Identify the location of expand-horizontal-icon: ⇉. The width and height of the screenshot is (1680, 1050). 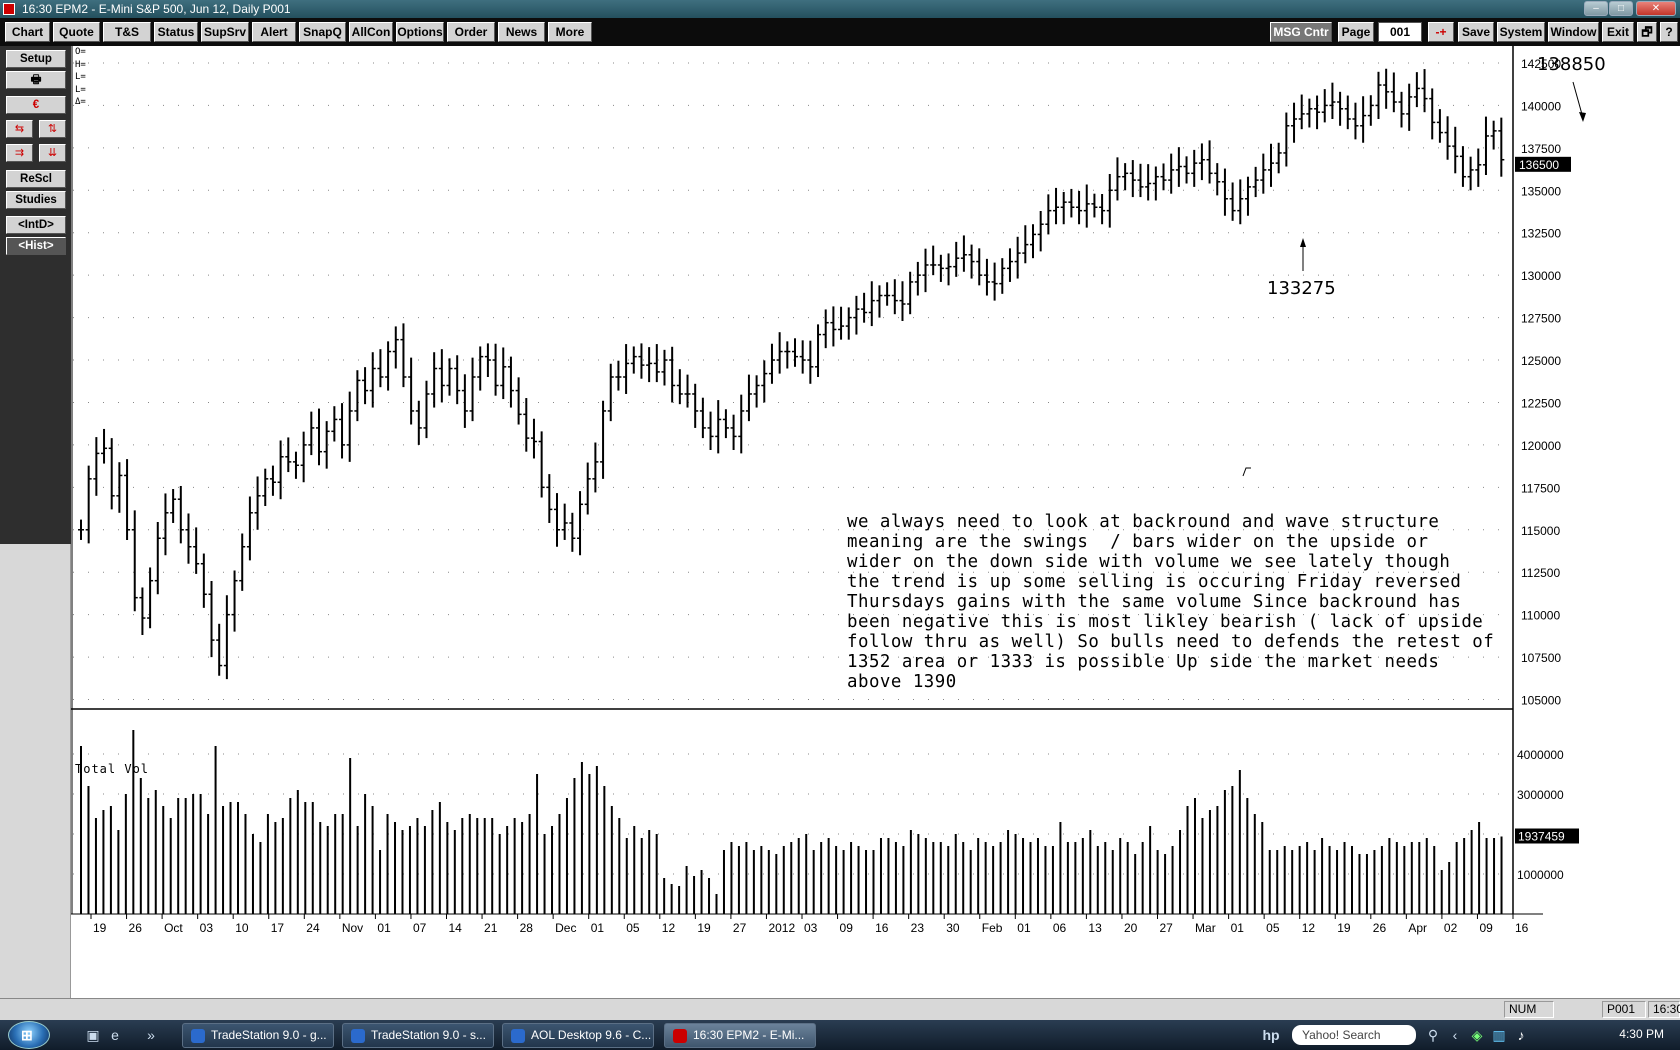
(19, 153).